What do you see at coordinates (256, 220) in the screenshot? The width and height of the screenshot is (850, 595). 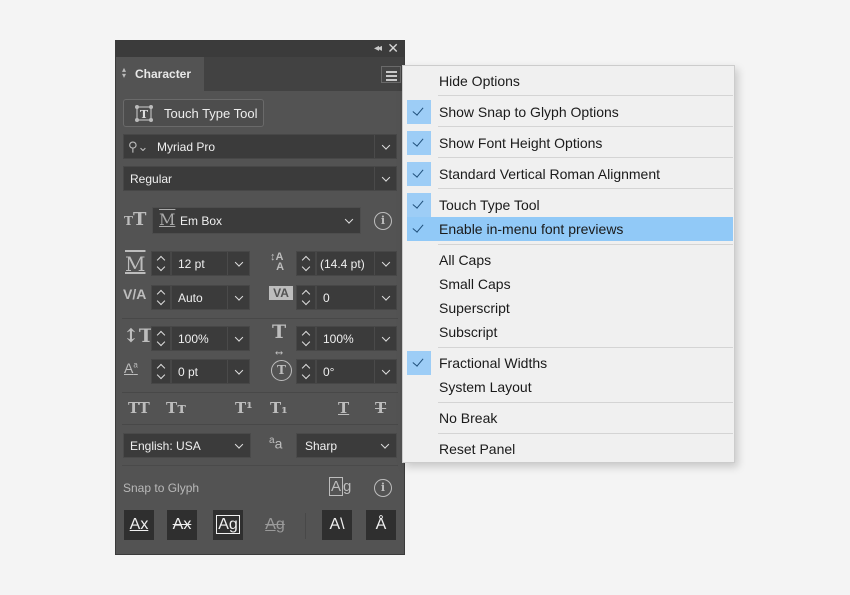 I see `em-box-select: M Em Box` at bounding box center [256, 220].